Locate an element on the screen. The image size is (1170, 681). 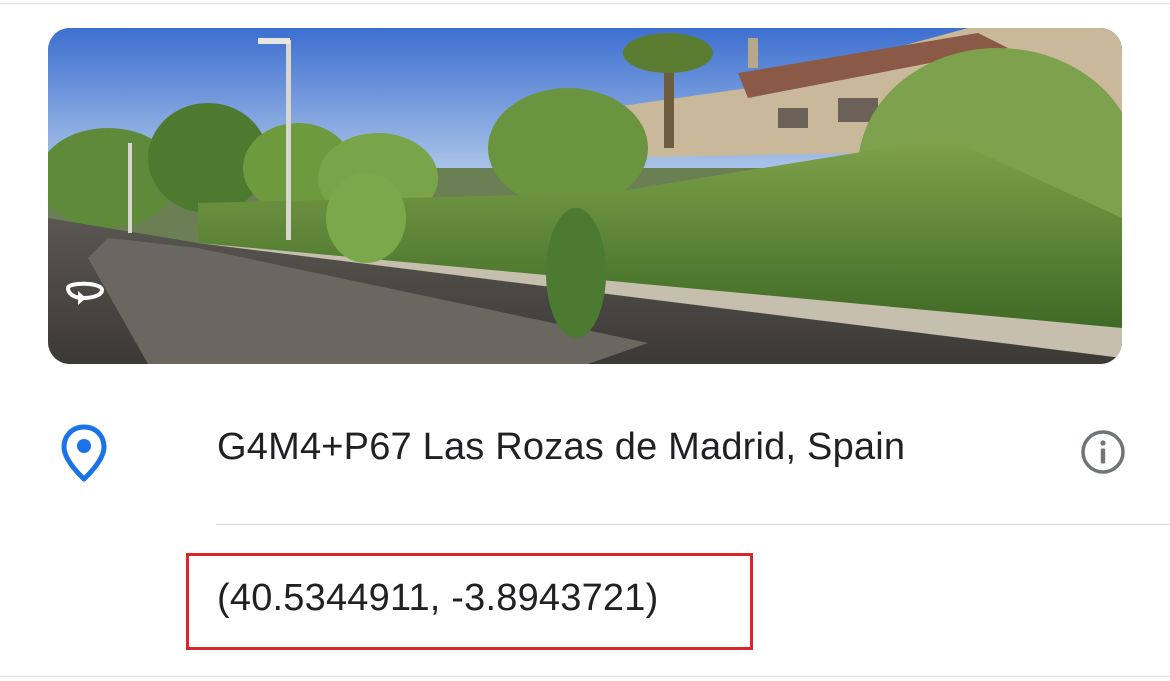
row-divider is located at coordinates (693, 524).